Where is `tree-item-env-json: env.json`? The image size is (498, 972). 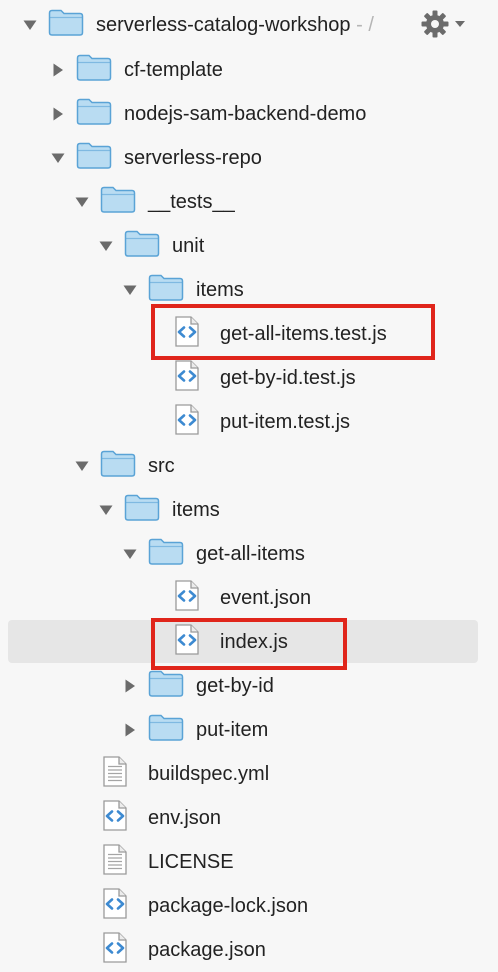
tree-item-env-json: env.json is located at coordinates (249, 818).